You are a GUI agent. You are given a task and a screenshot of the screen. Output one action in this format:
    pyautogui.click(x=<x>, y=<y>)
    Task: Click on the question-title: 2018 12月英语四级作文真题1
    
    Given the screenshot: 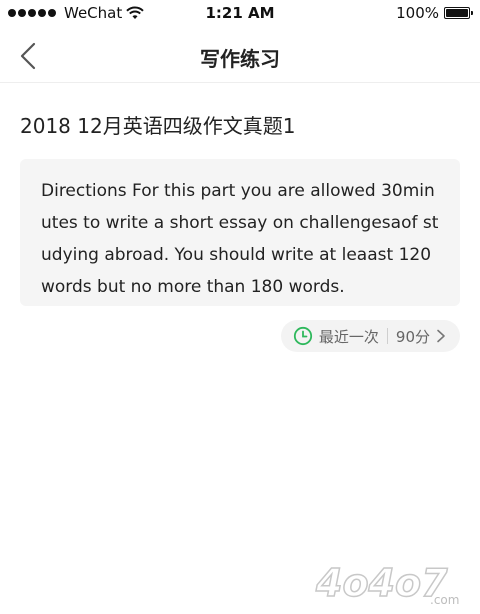 What is the action you would take?
    pyautogui.click(x=158, y=126)
    